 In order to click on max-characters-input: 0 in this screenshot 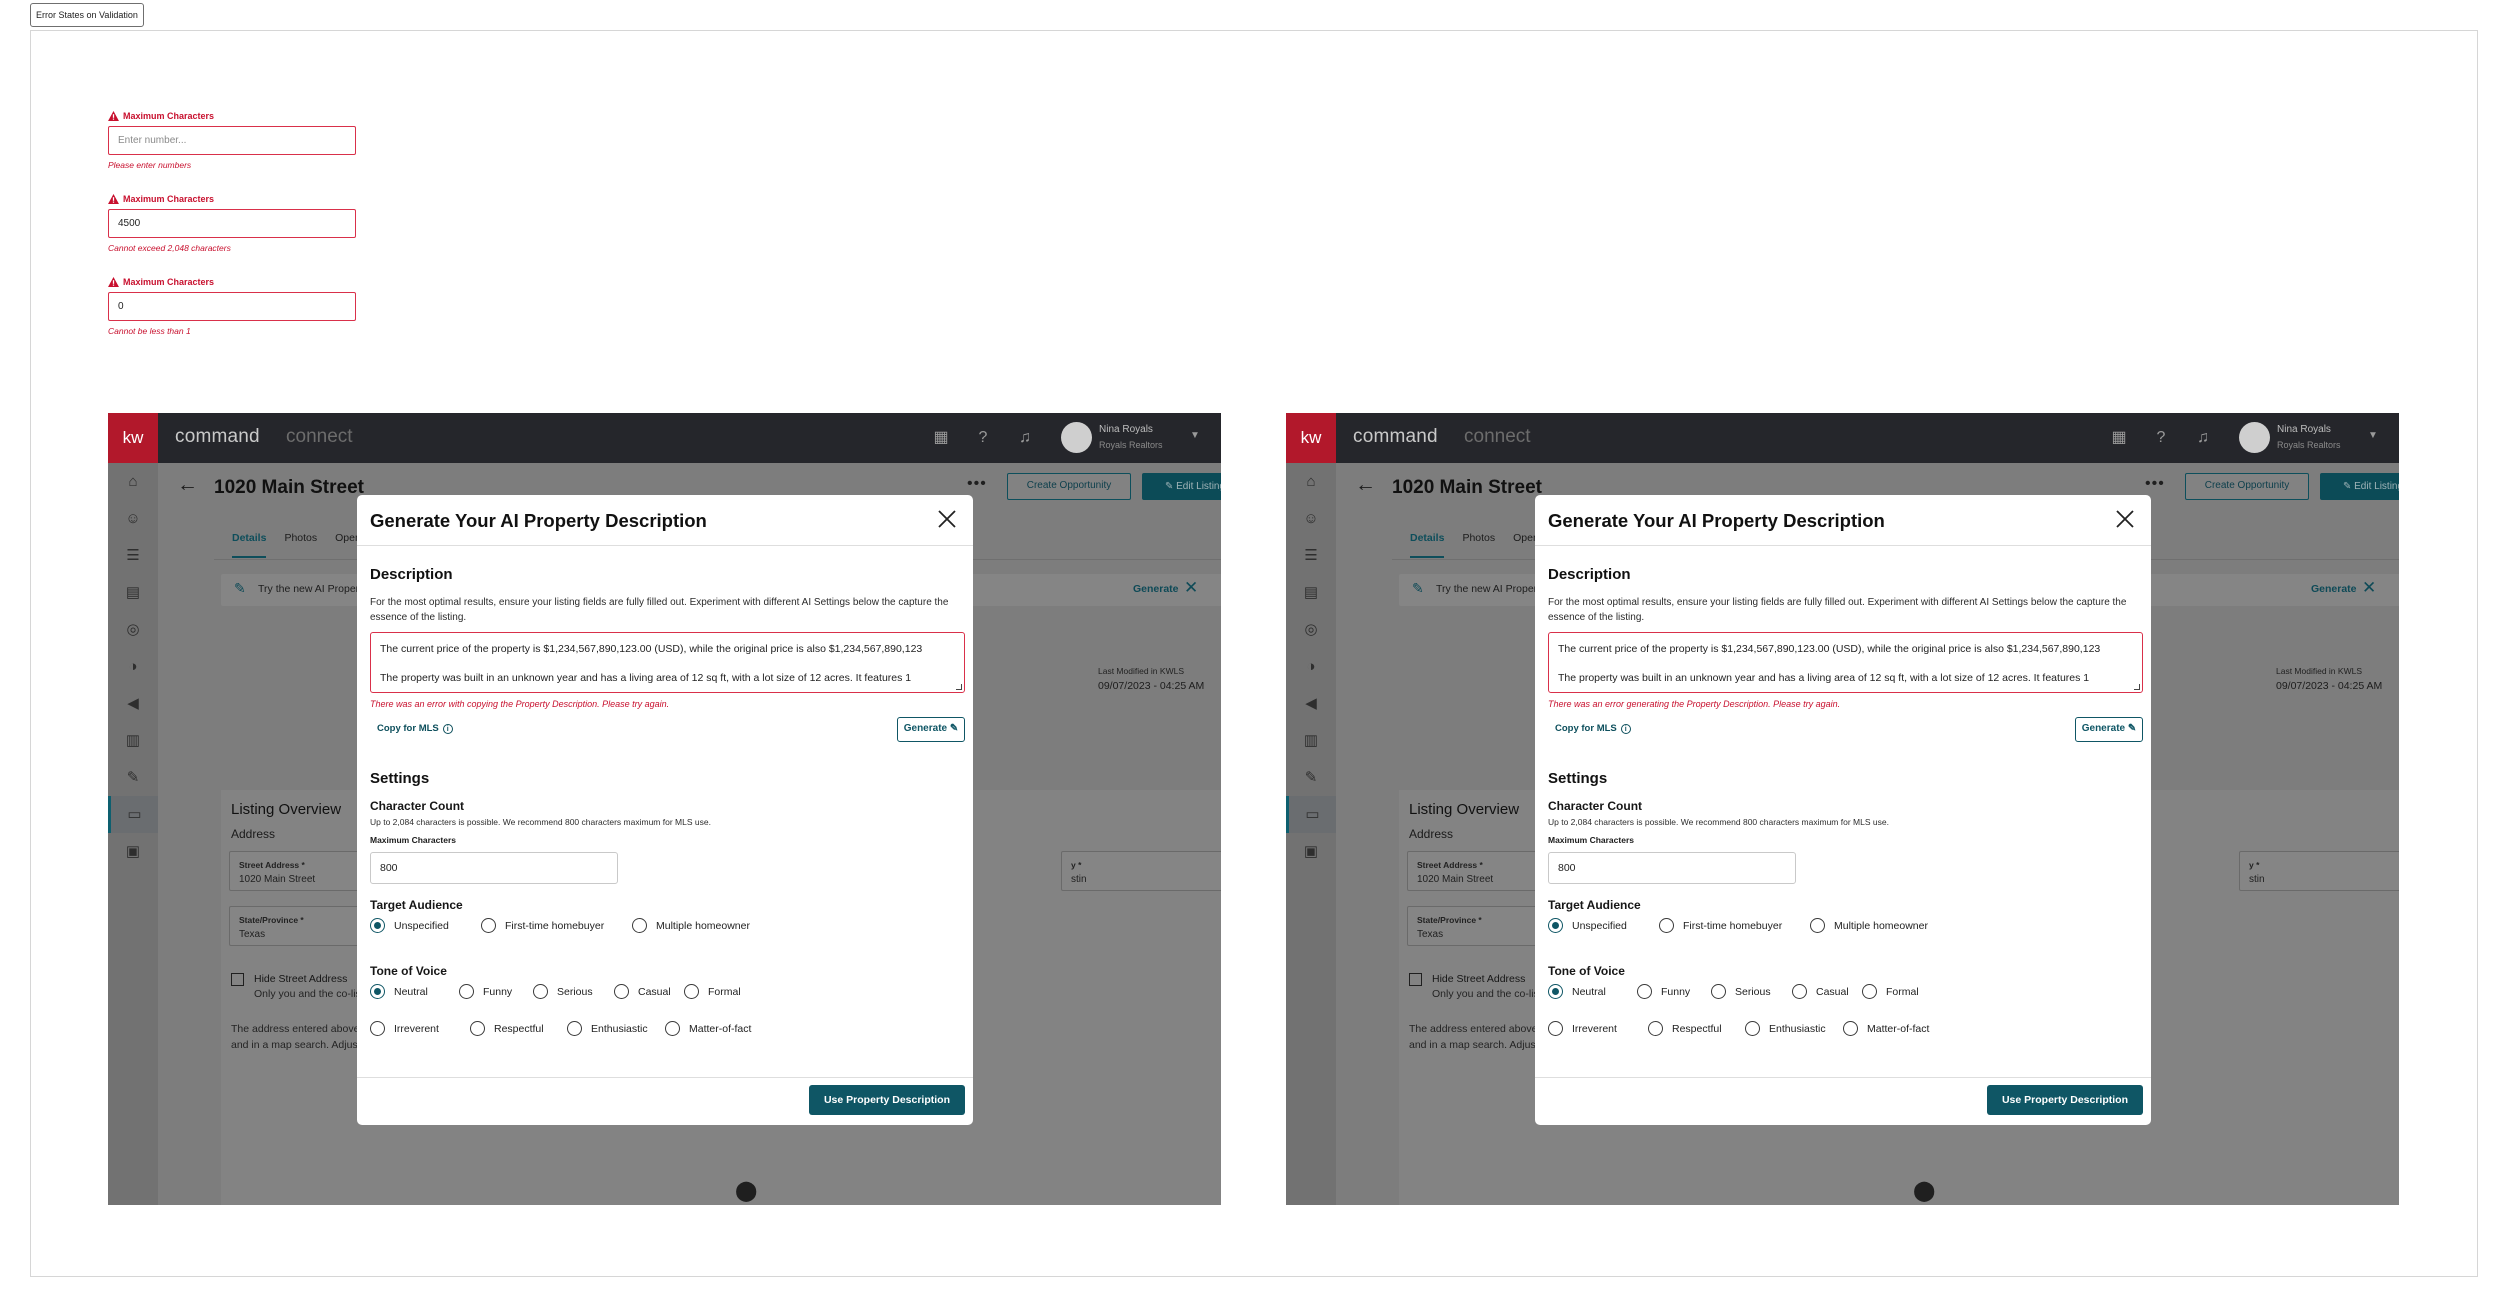, I will do `click(232, 306)`.